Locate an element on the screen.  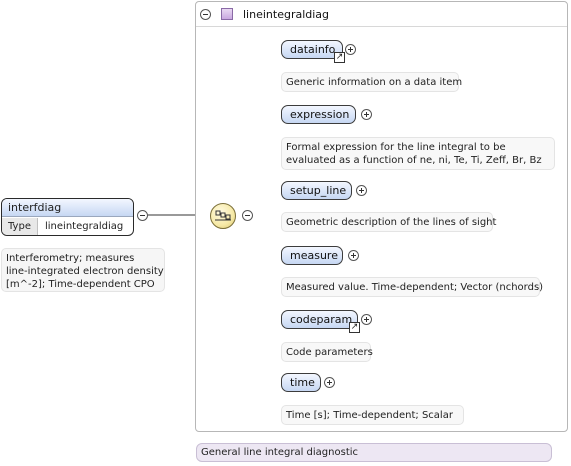
root-element-interfdiag: interfdiag Type lineintegraldiag is located at coordinates (67, 217).